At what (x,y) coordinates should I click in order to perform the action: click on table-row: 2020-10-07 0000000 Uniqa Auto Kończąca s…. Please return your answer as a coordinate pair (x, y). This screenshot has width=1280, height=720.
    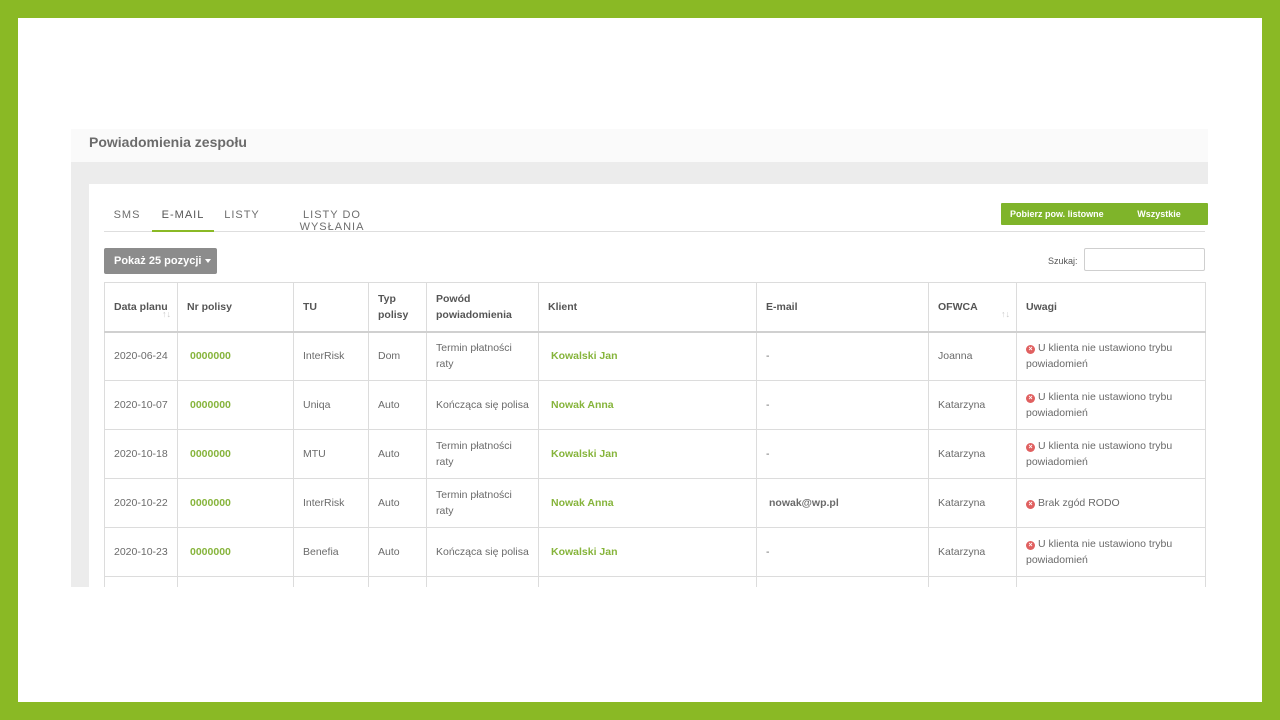
    Looking at the image, I should click on (655, 405).